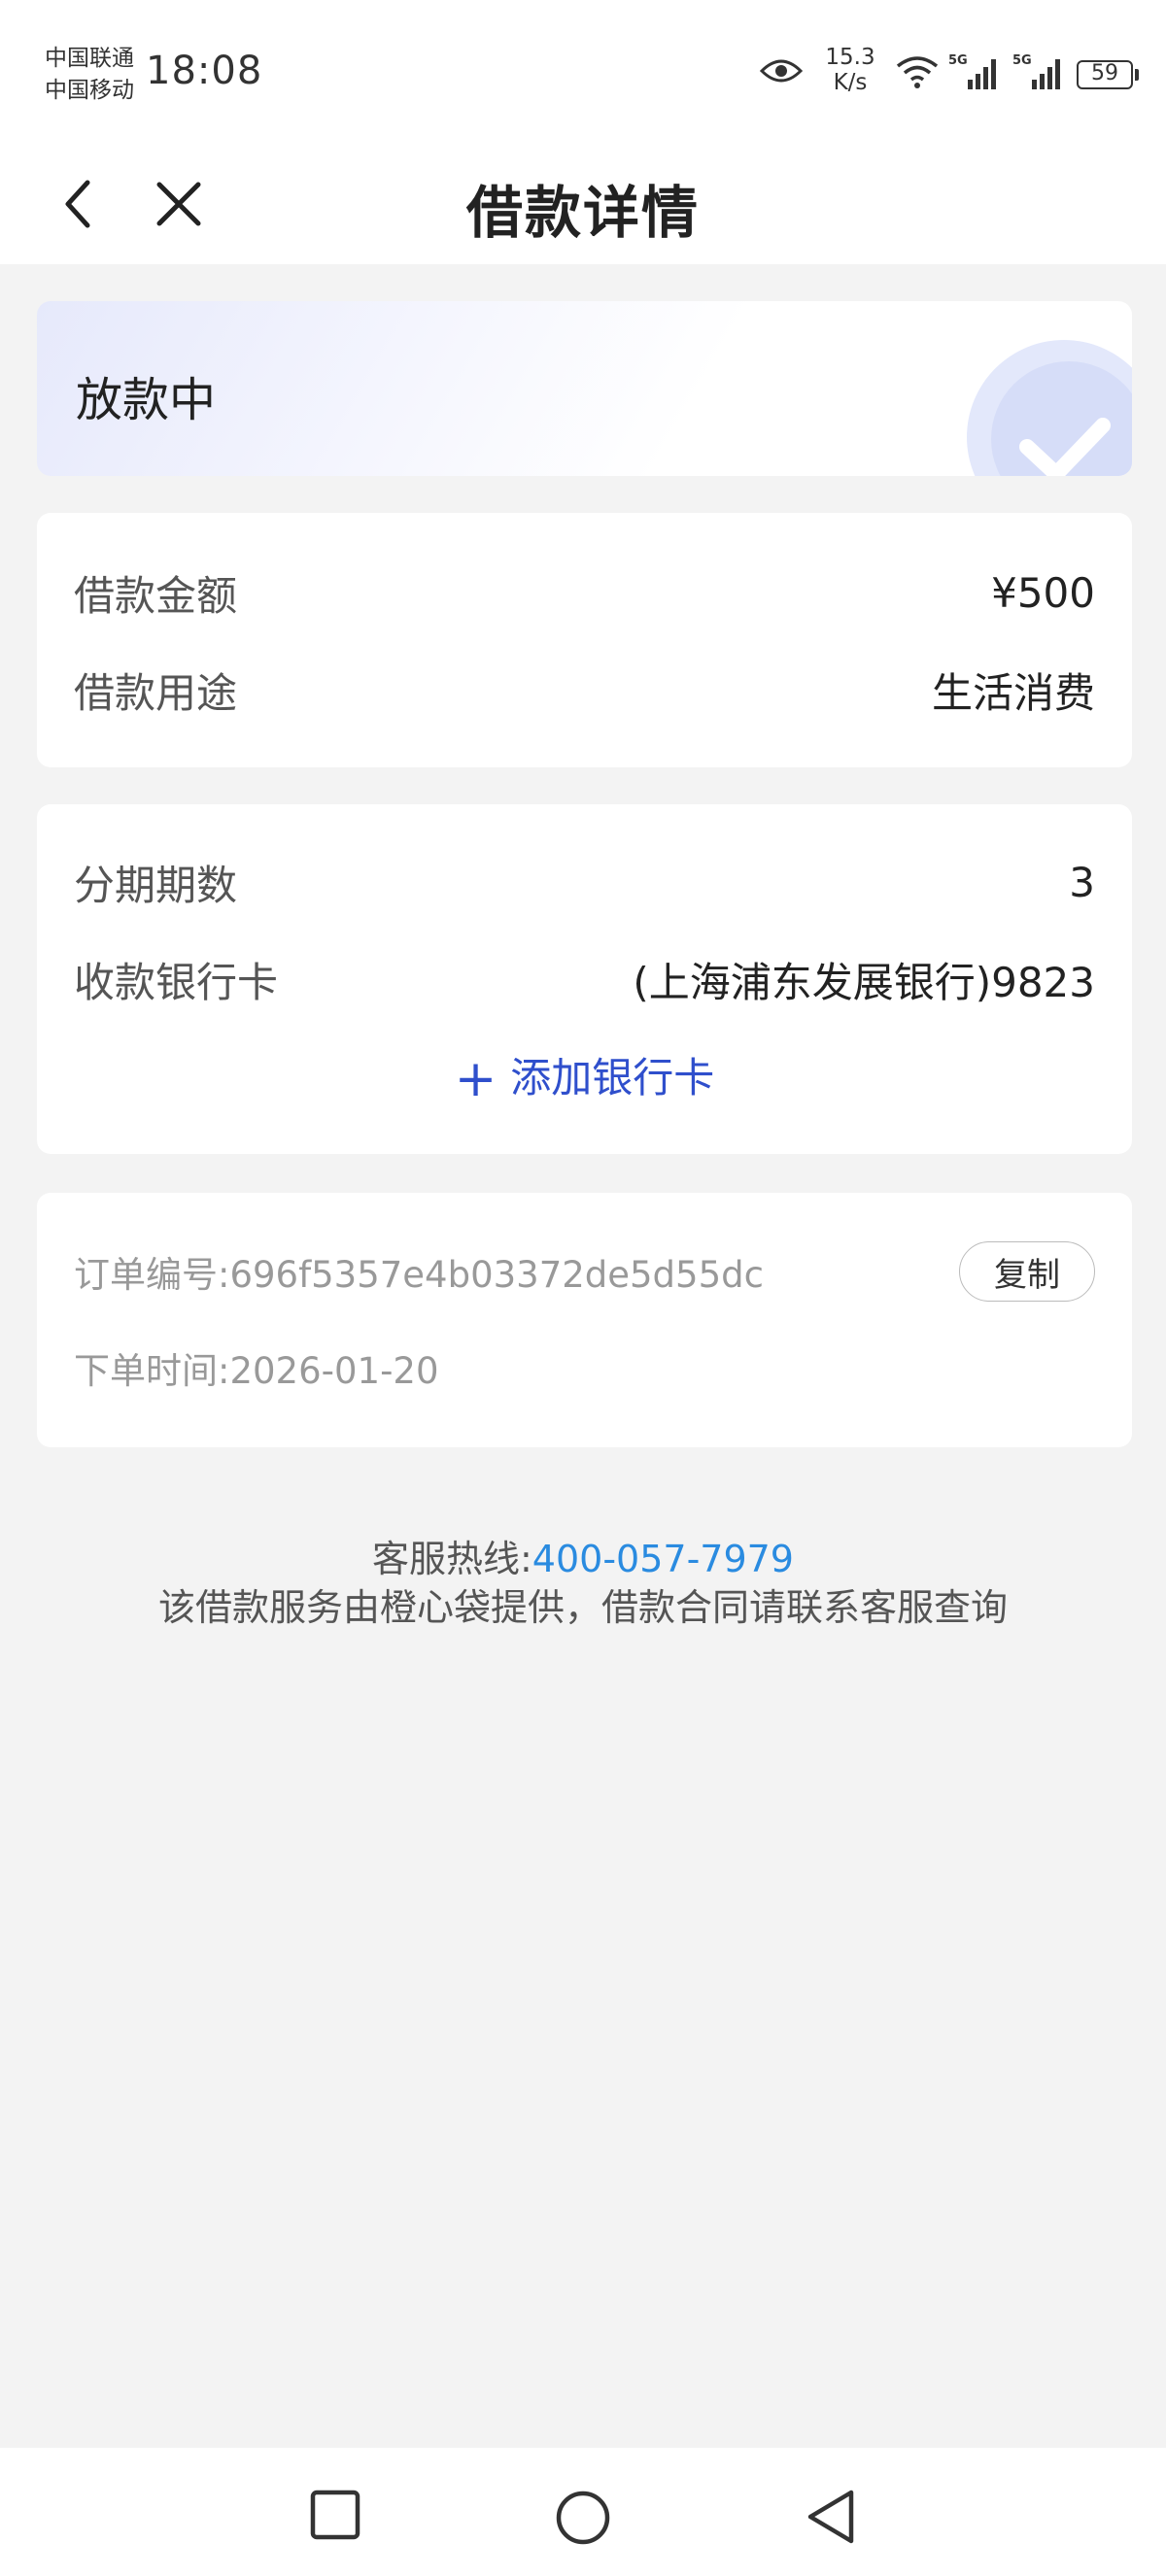  I want to click on add-bank-card-label: 添加银行卡, so click(612, 1078).